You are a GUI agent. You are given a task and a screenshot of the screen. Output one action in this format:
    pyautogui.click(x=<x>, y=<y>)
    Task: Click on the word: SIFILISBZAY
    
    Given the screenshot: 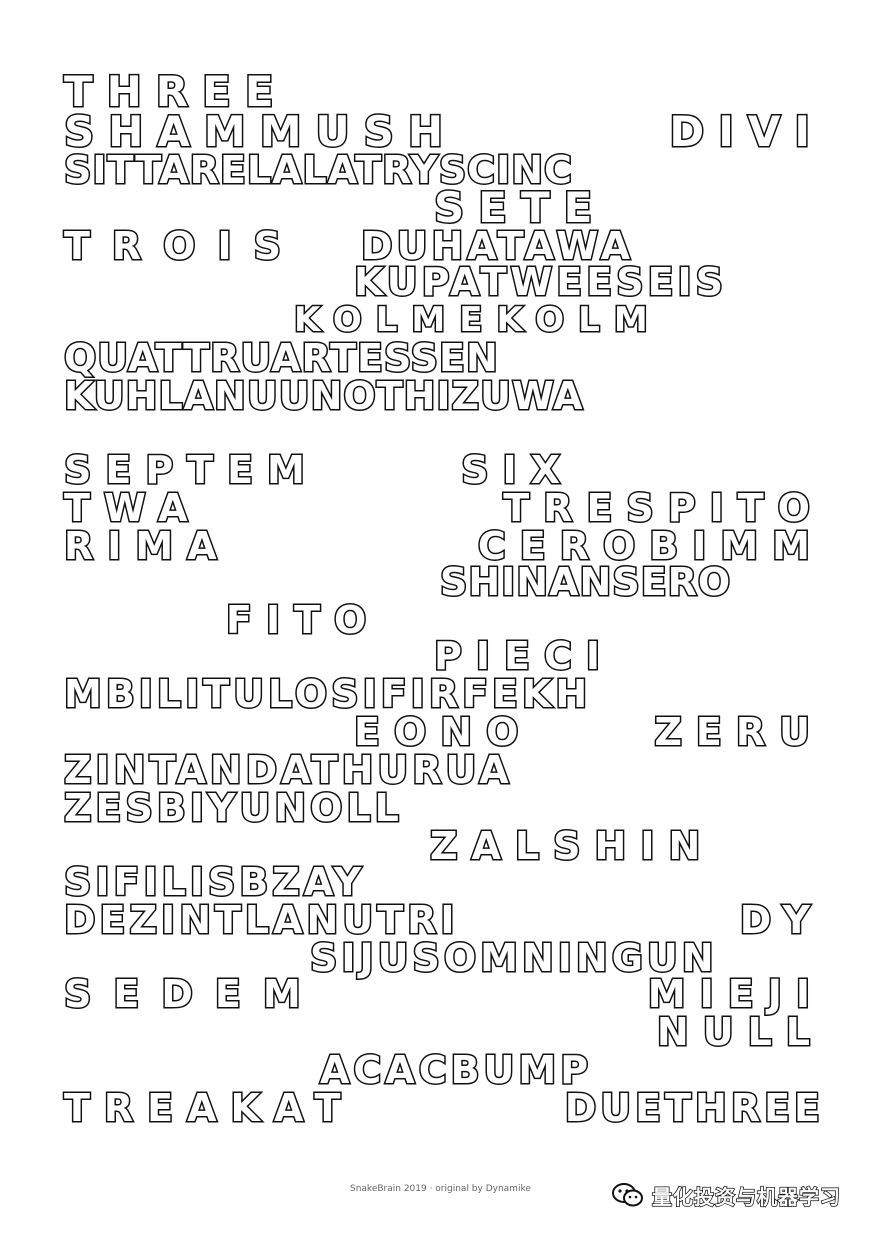 What is the action you would take?
    pyautogui.click(x=214, y=882)
    